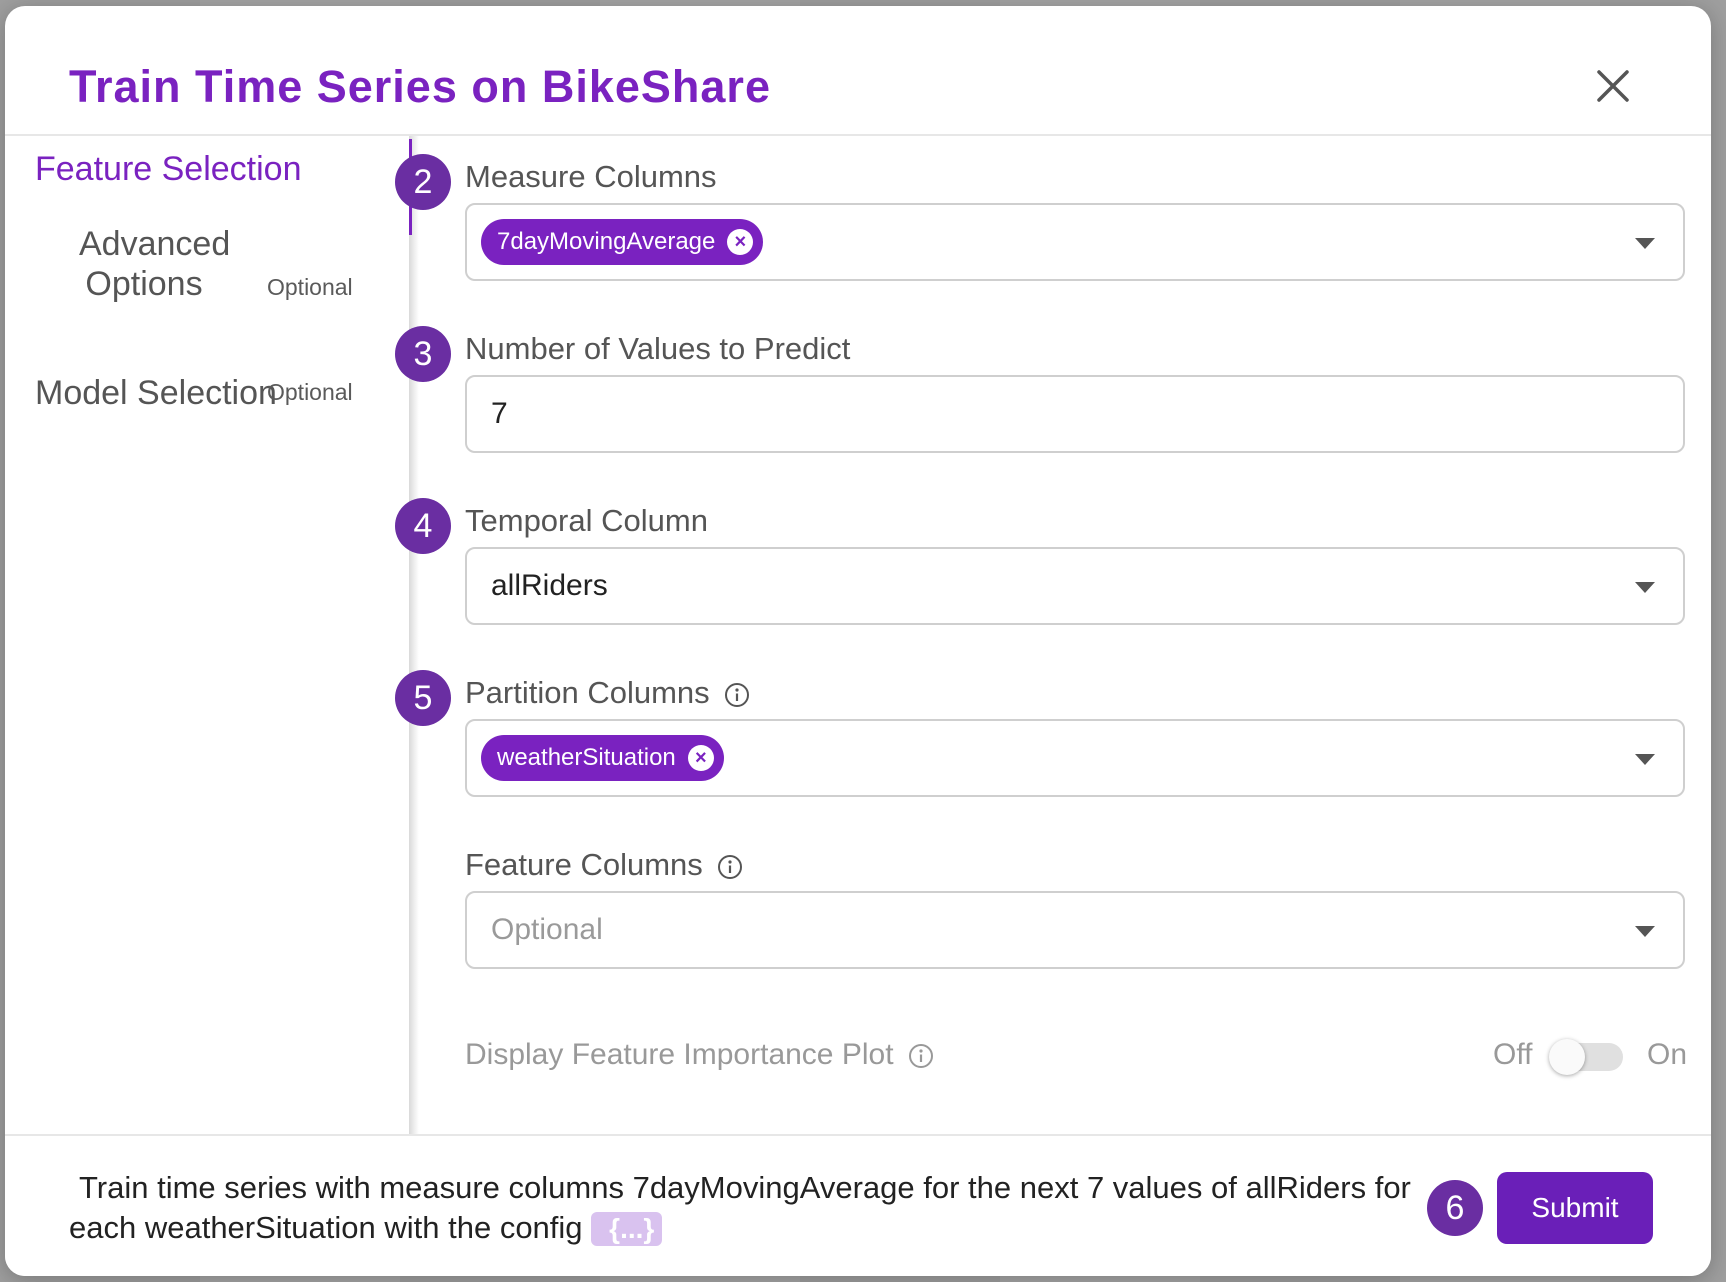  I want to click on partition-columns-label: Partition Columns, so click(607, 693).